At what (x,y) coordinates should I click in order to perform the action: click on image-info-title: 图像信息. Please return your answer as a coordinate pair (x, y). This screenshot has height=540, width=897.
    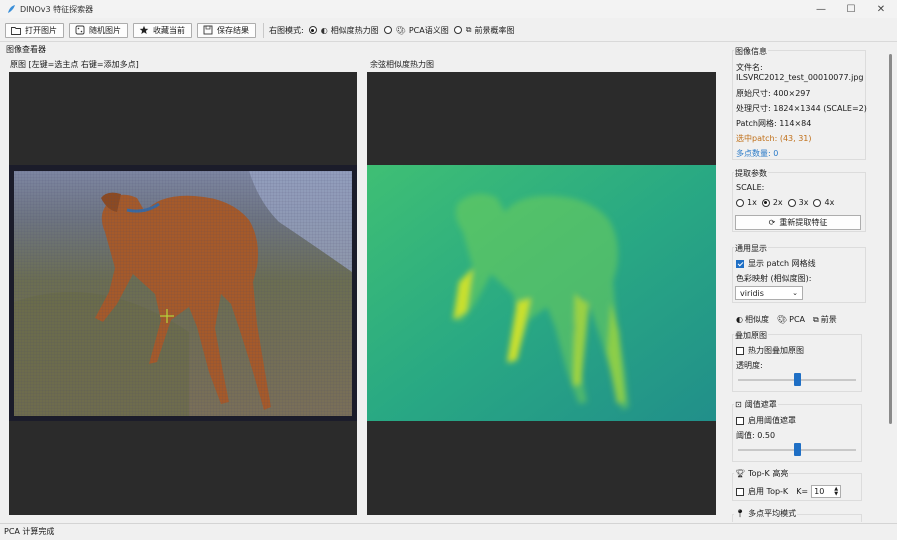
    Looking at the image, I should click on (751, 51).